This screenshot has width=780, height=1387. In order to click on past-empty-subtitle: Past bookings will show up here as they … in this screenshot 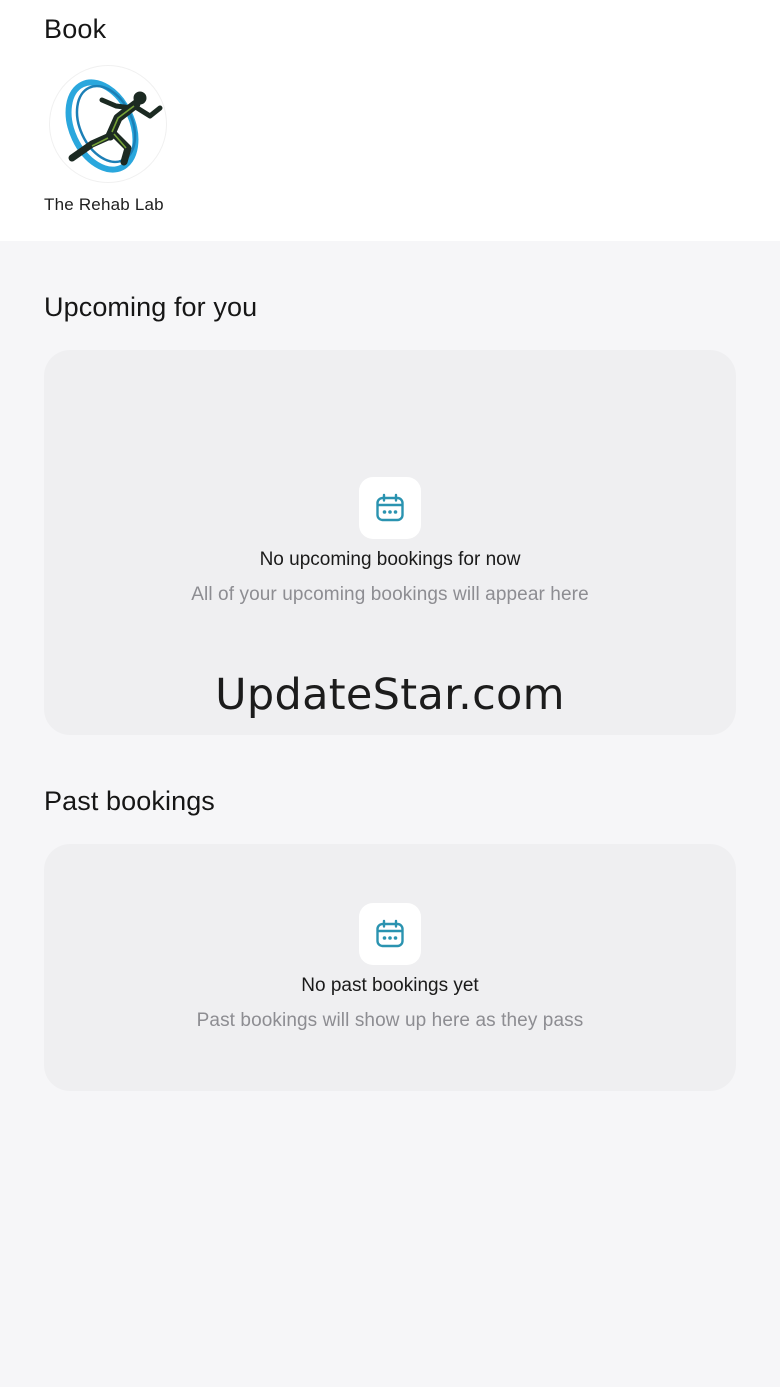, I will do `click(390, 1020)`.